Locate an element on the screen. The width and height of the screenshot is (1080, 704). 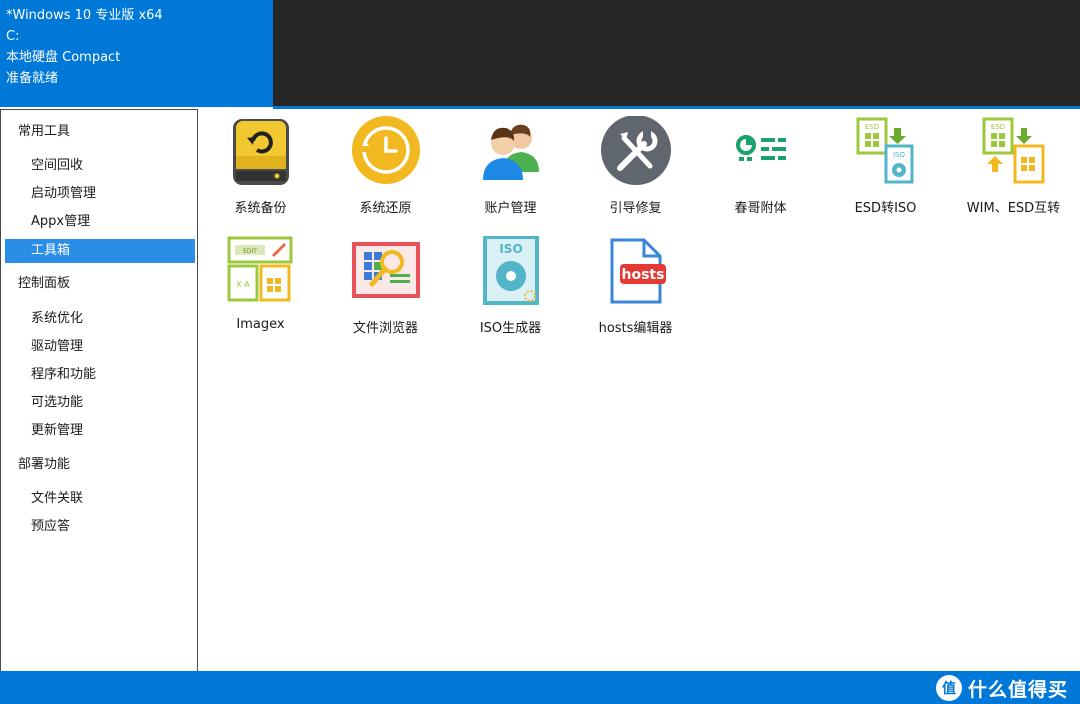
tool-label: 春哥附体 is located at coordinates (760, 208).